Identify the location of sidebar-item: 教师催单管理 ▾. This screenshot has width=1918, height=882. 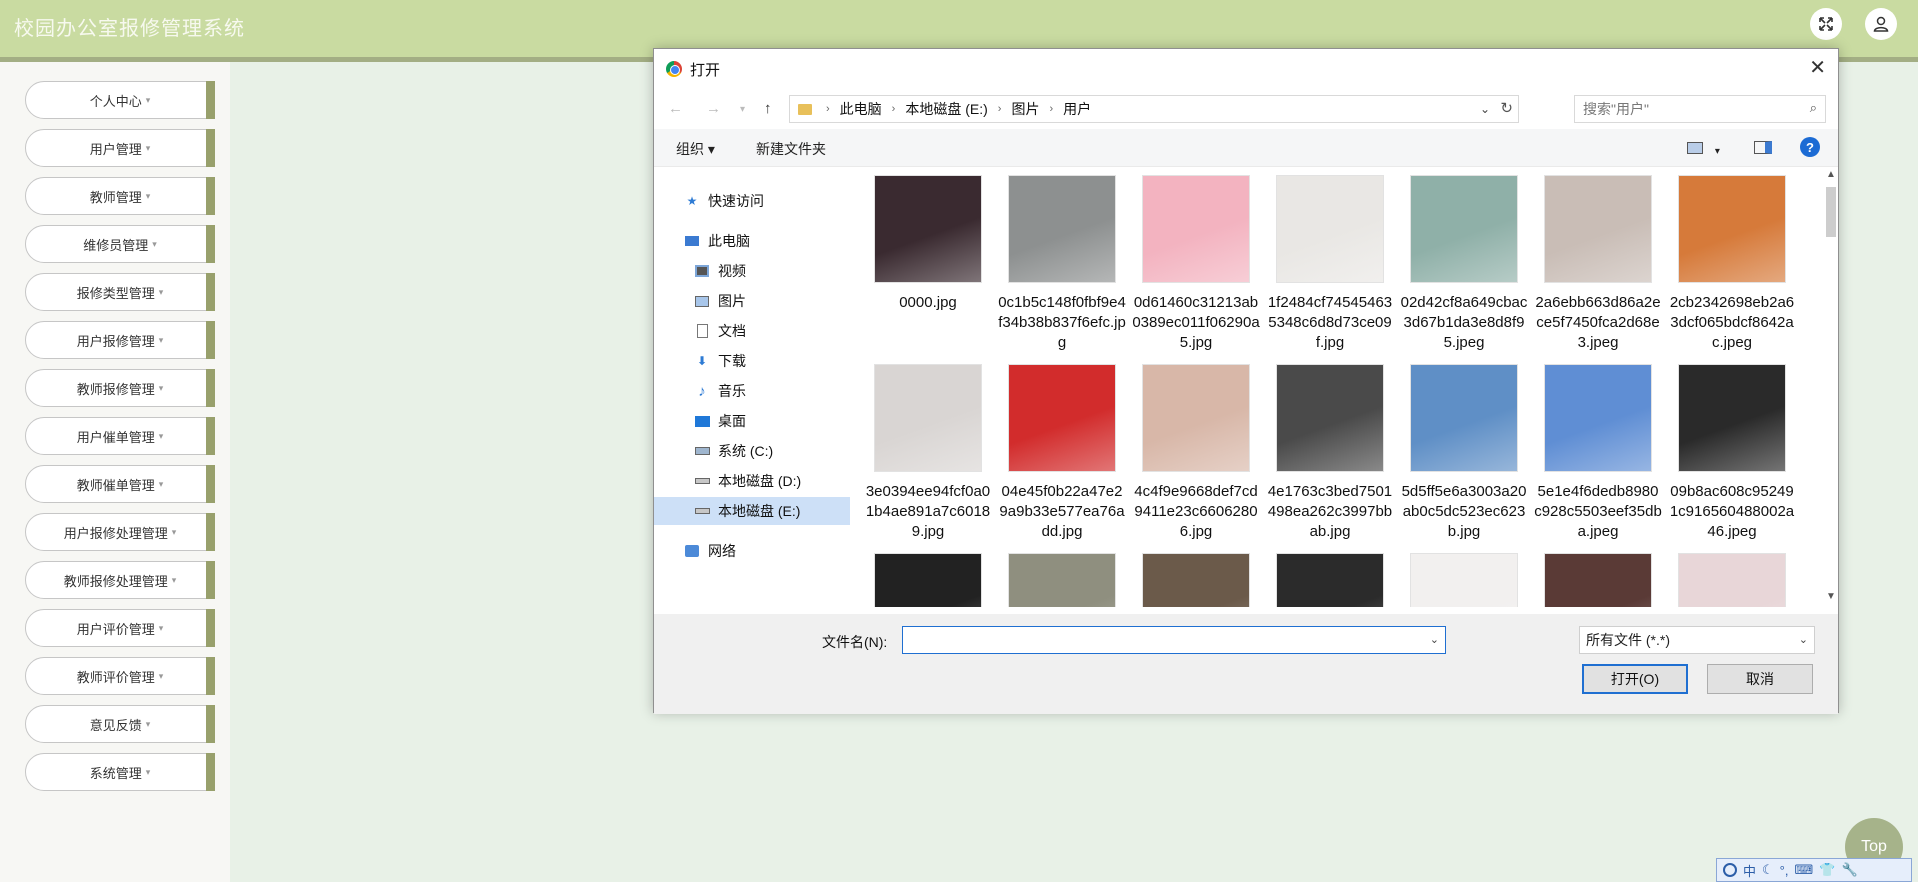
(120, 484).